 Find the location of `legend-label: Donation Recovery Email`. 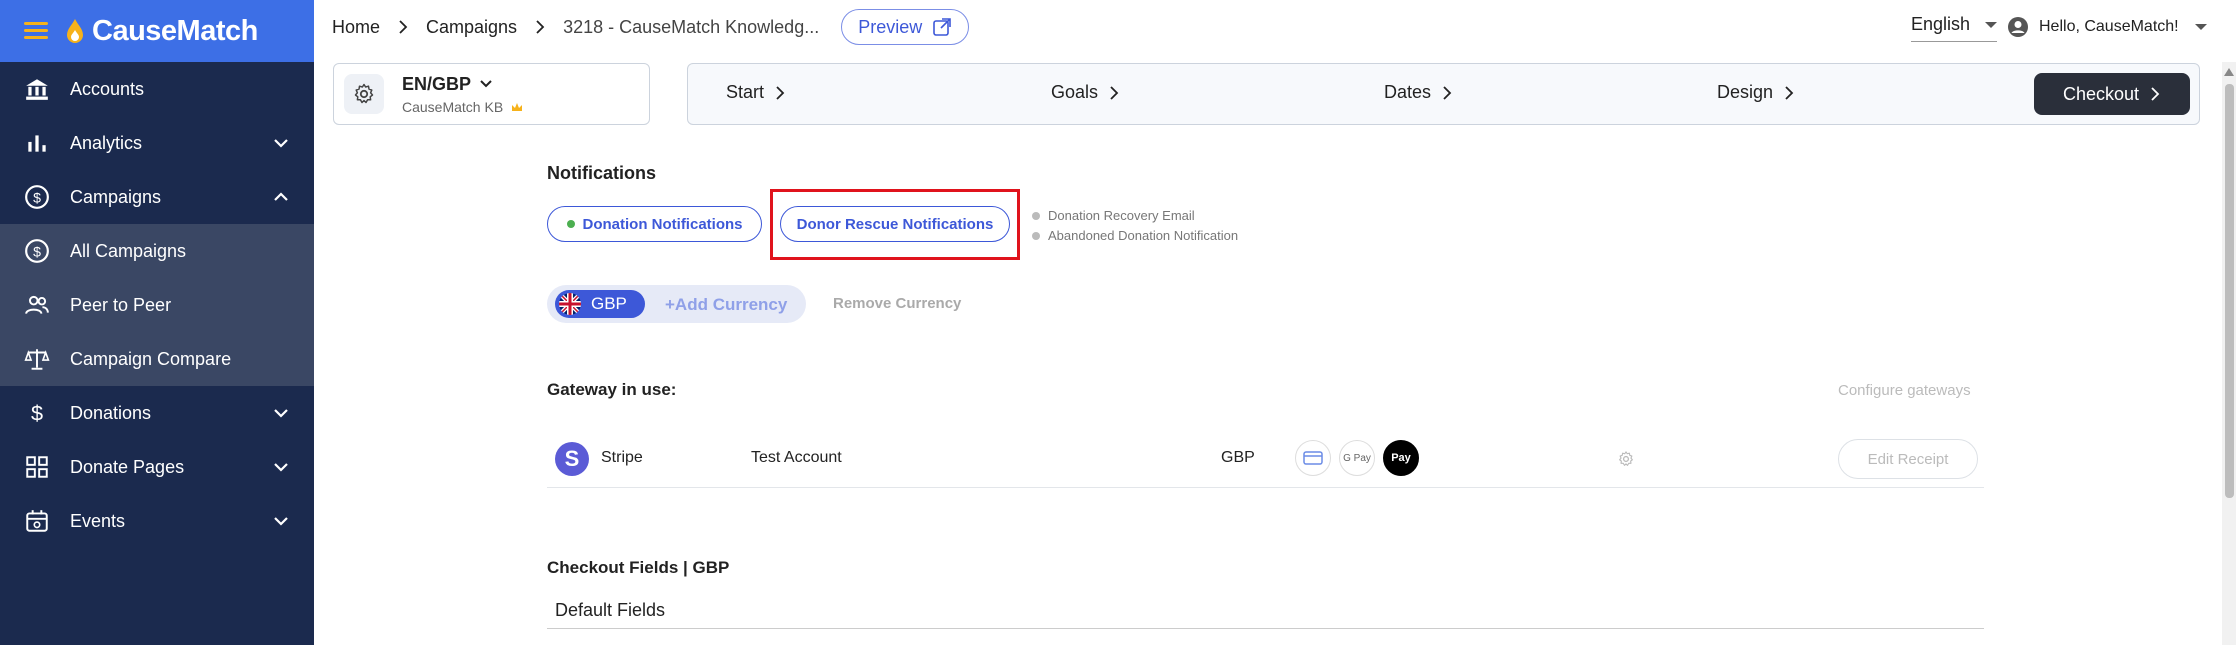

legend-label: Donation Recovery Email is located at coordinates (1121, 215).